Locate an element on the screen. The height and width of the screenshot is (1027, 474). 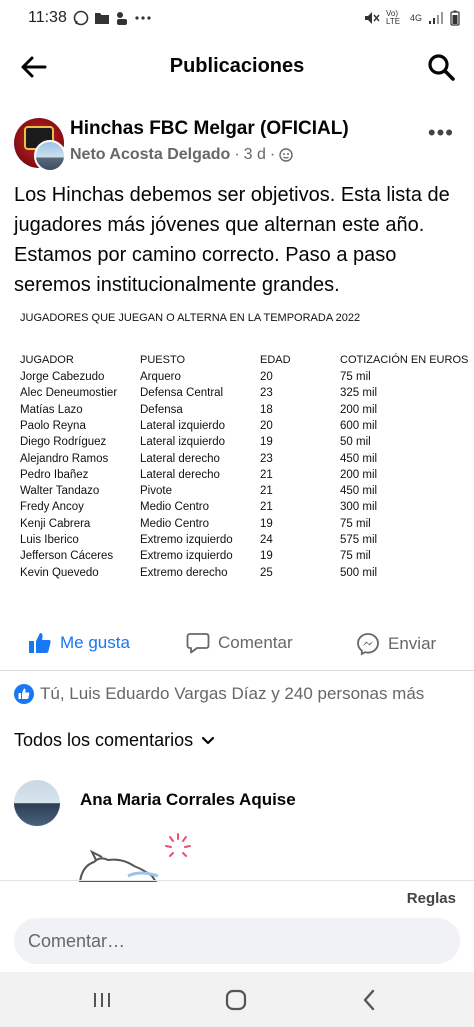
table-cell-age: 18 is located at coordinates (266, 409).